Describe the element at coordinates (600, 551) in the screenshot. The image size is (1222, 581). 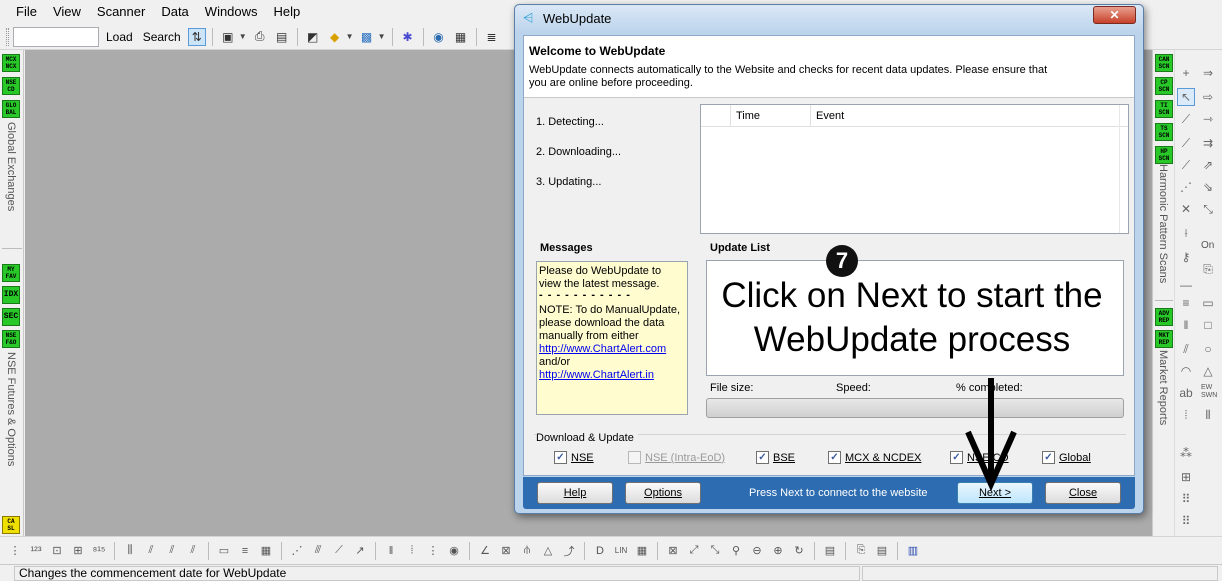
I see `d-icon: D` at that location.